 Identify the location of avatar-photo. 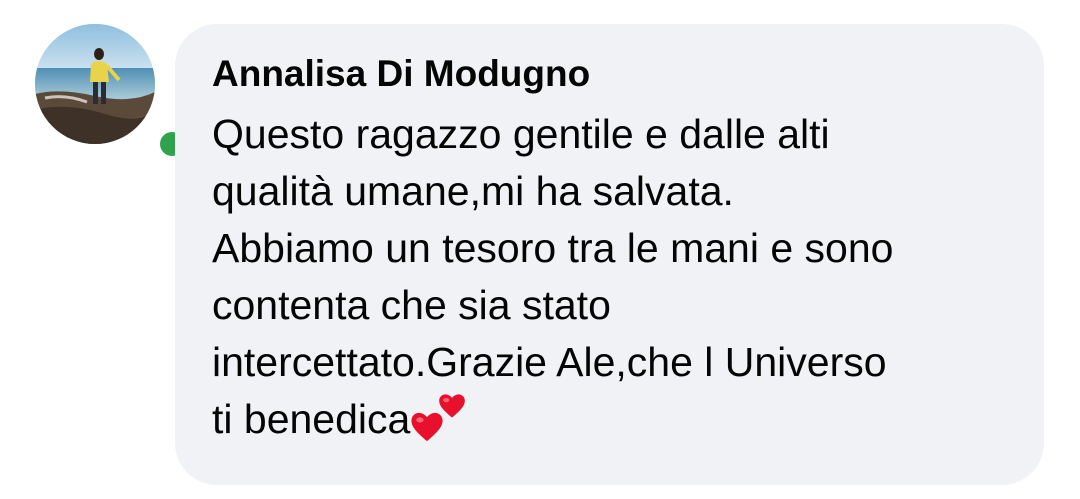
(95, 84).